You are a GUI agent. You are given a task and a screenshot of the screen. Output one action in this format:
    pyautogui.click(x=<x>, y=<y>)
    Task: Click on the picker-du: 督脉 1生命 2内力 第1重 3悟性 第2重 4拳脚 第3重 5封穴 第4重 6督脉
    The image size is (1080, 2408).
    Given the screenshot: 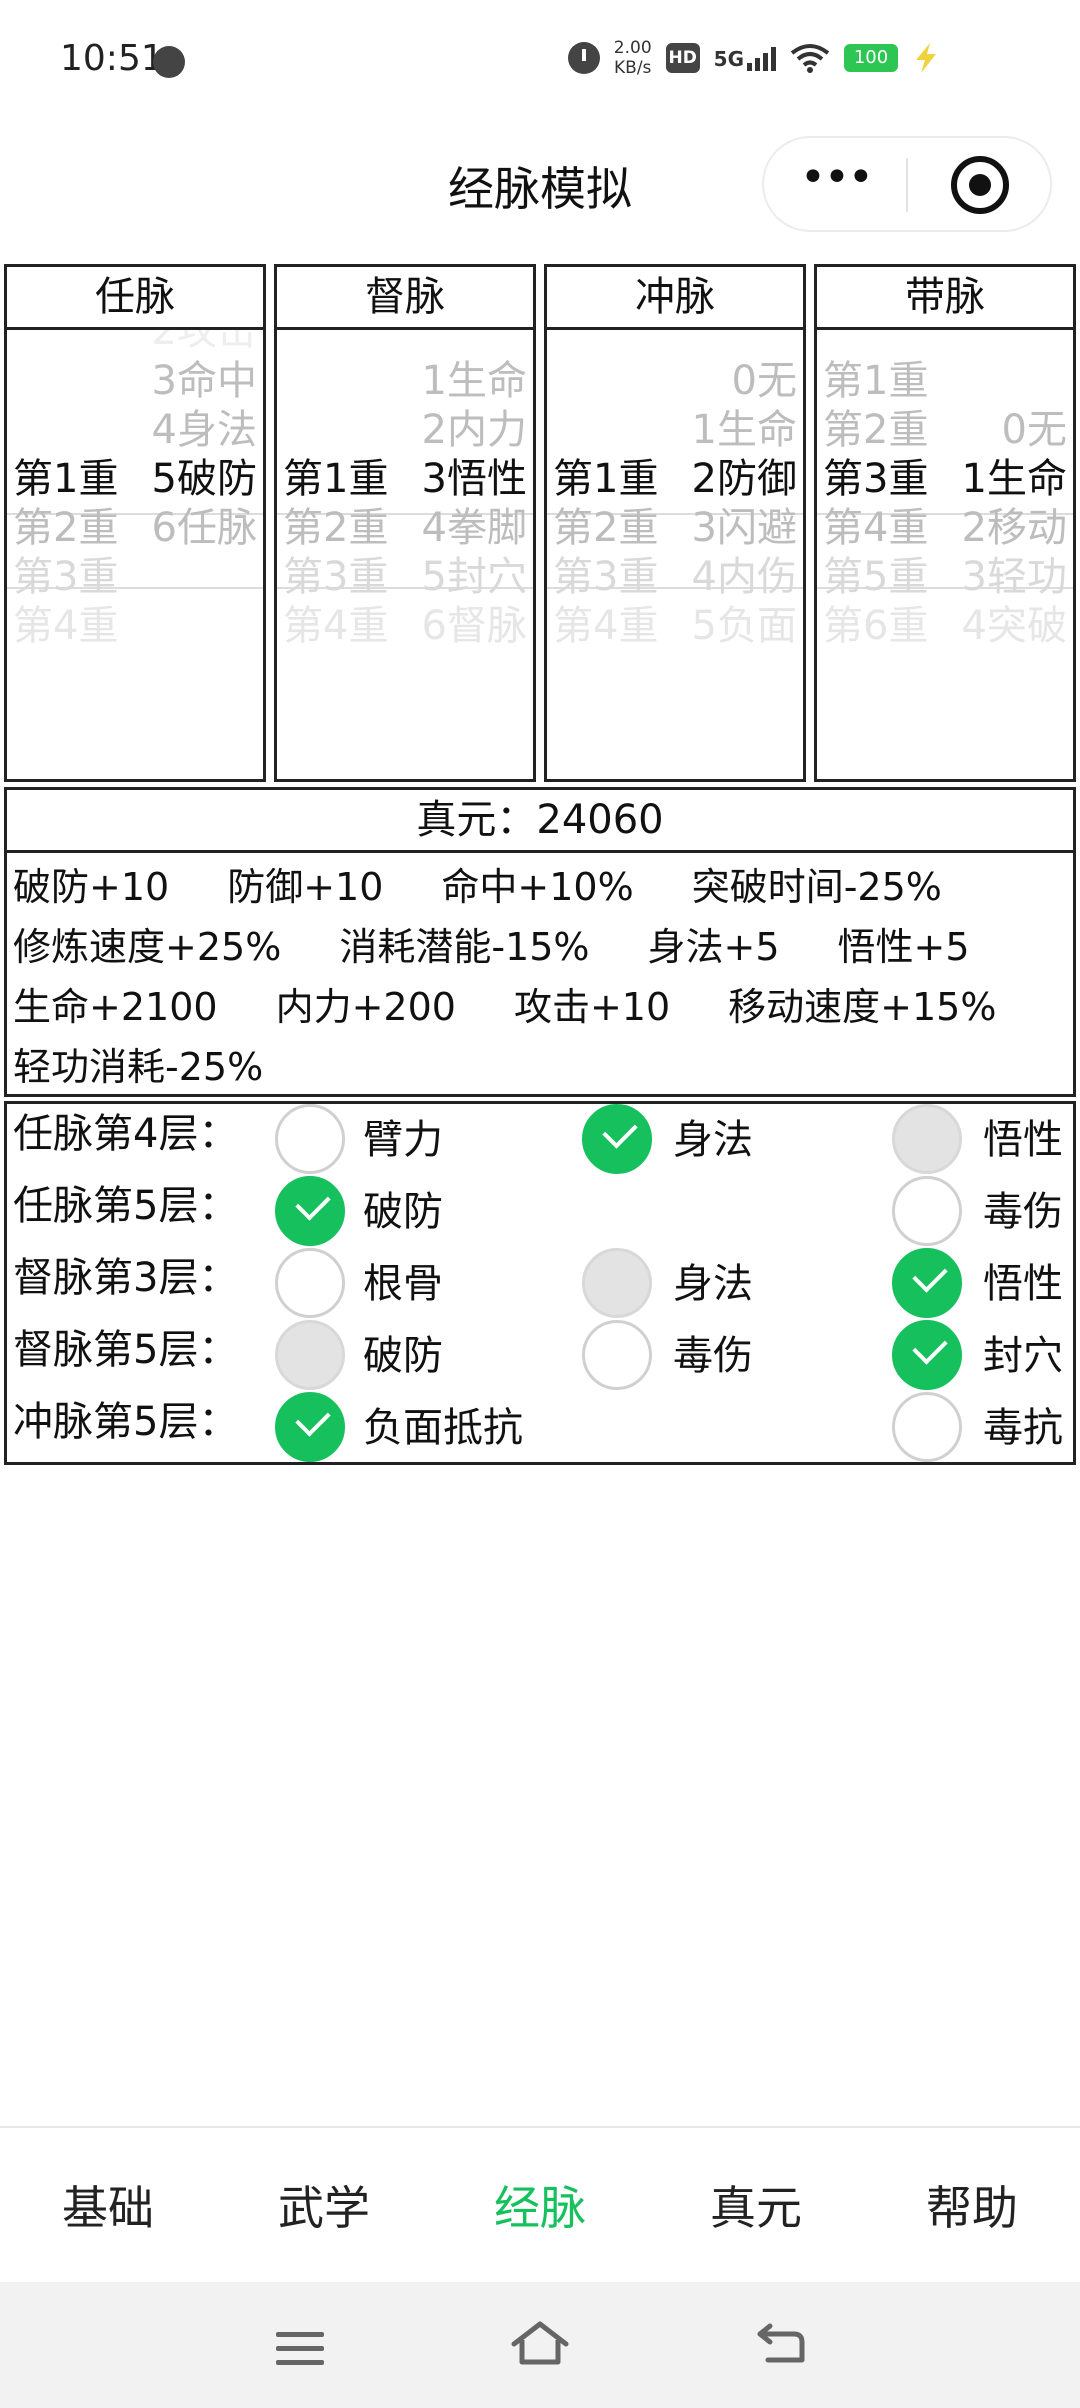 What is the action you would take?
    pyautogui.click(x=405, y=523)
    